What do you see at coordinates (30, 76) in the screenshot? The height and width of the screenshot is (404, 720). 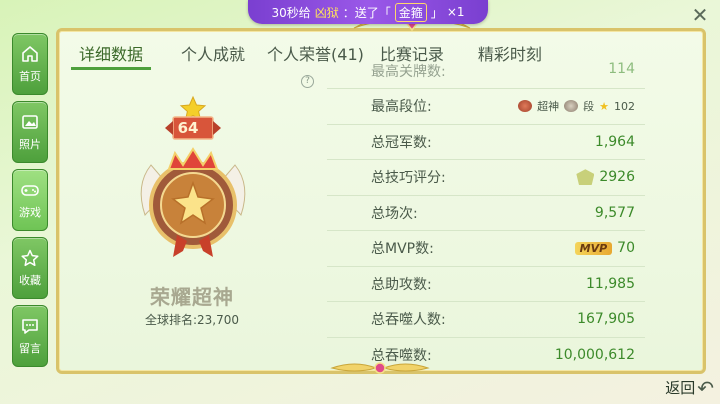 I see `sidebar-item-label: 首页` at bounding box center [30, 76].